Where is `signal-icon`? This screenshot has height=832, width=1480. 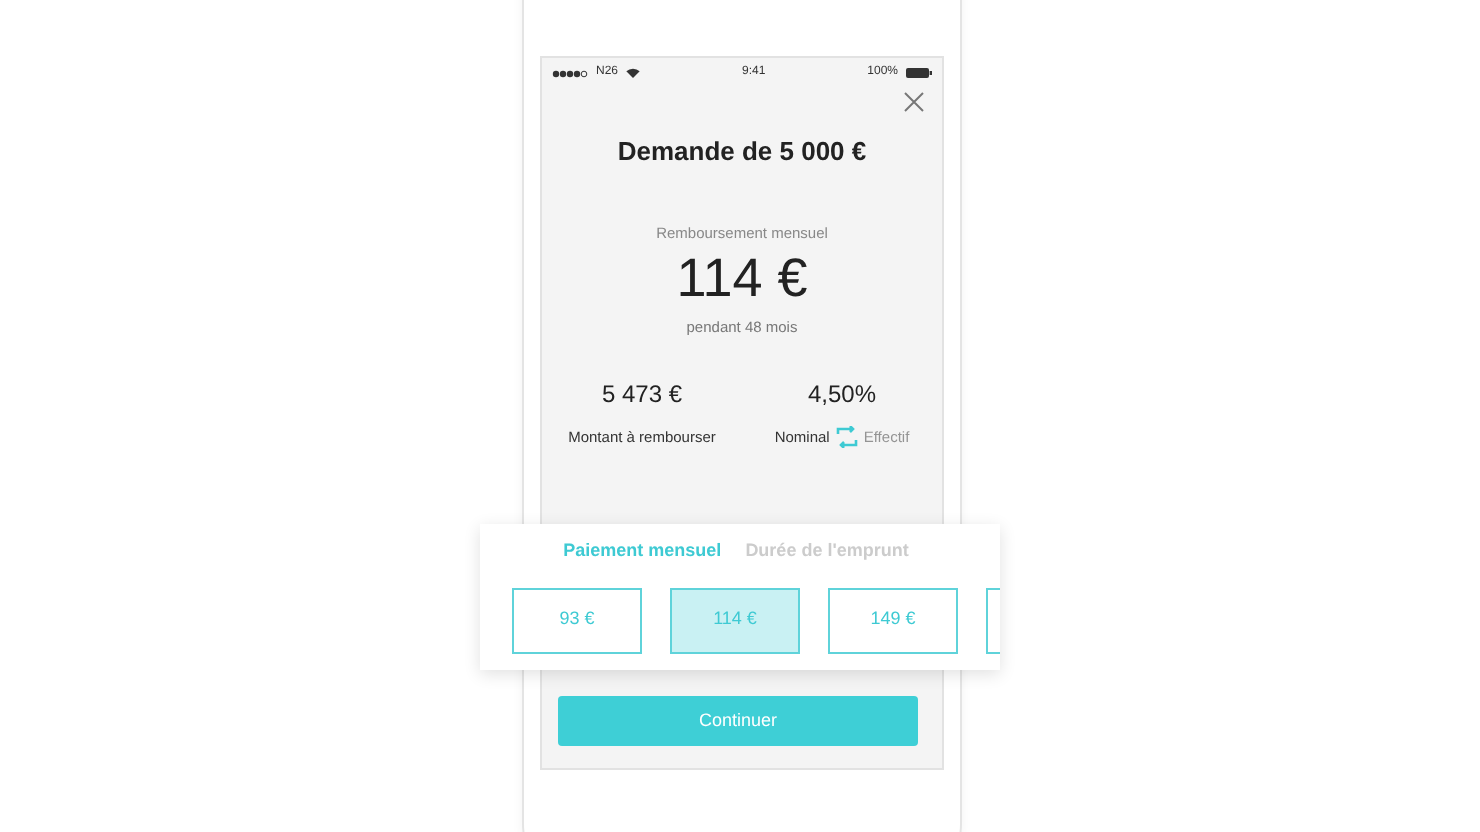
signal-icon is located at coordinates (570, 73).